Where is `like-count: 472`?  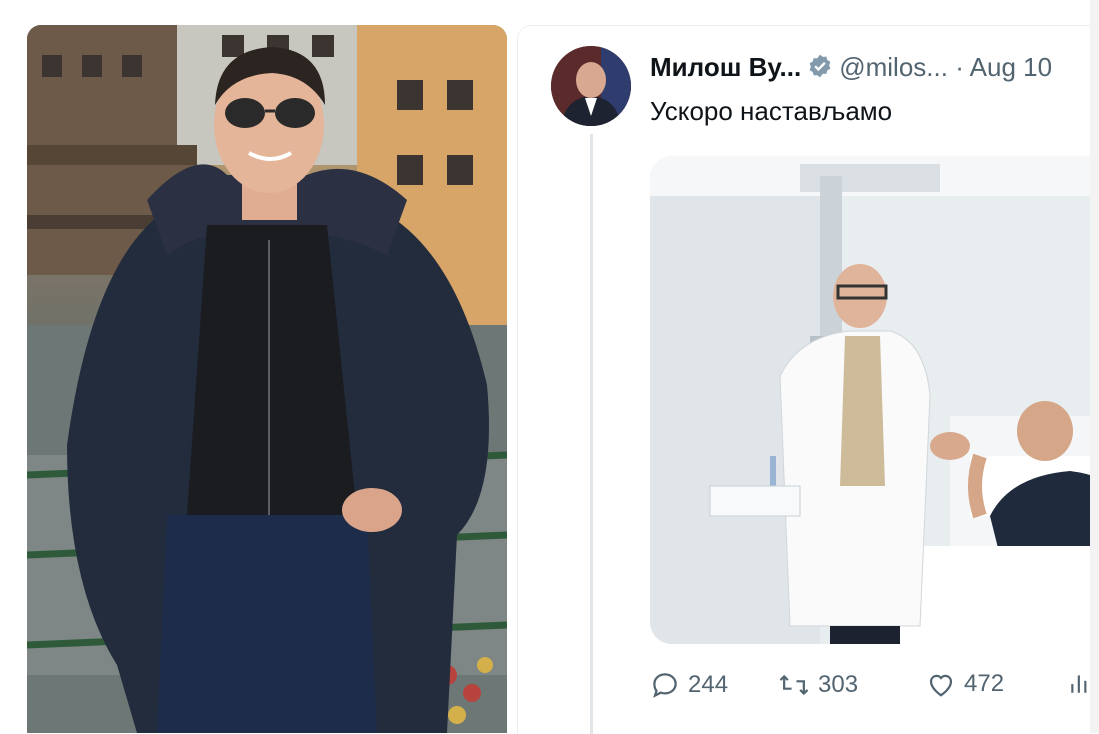 like-count: 472 is located at coordinates (984, 683).